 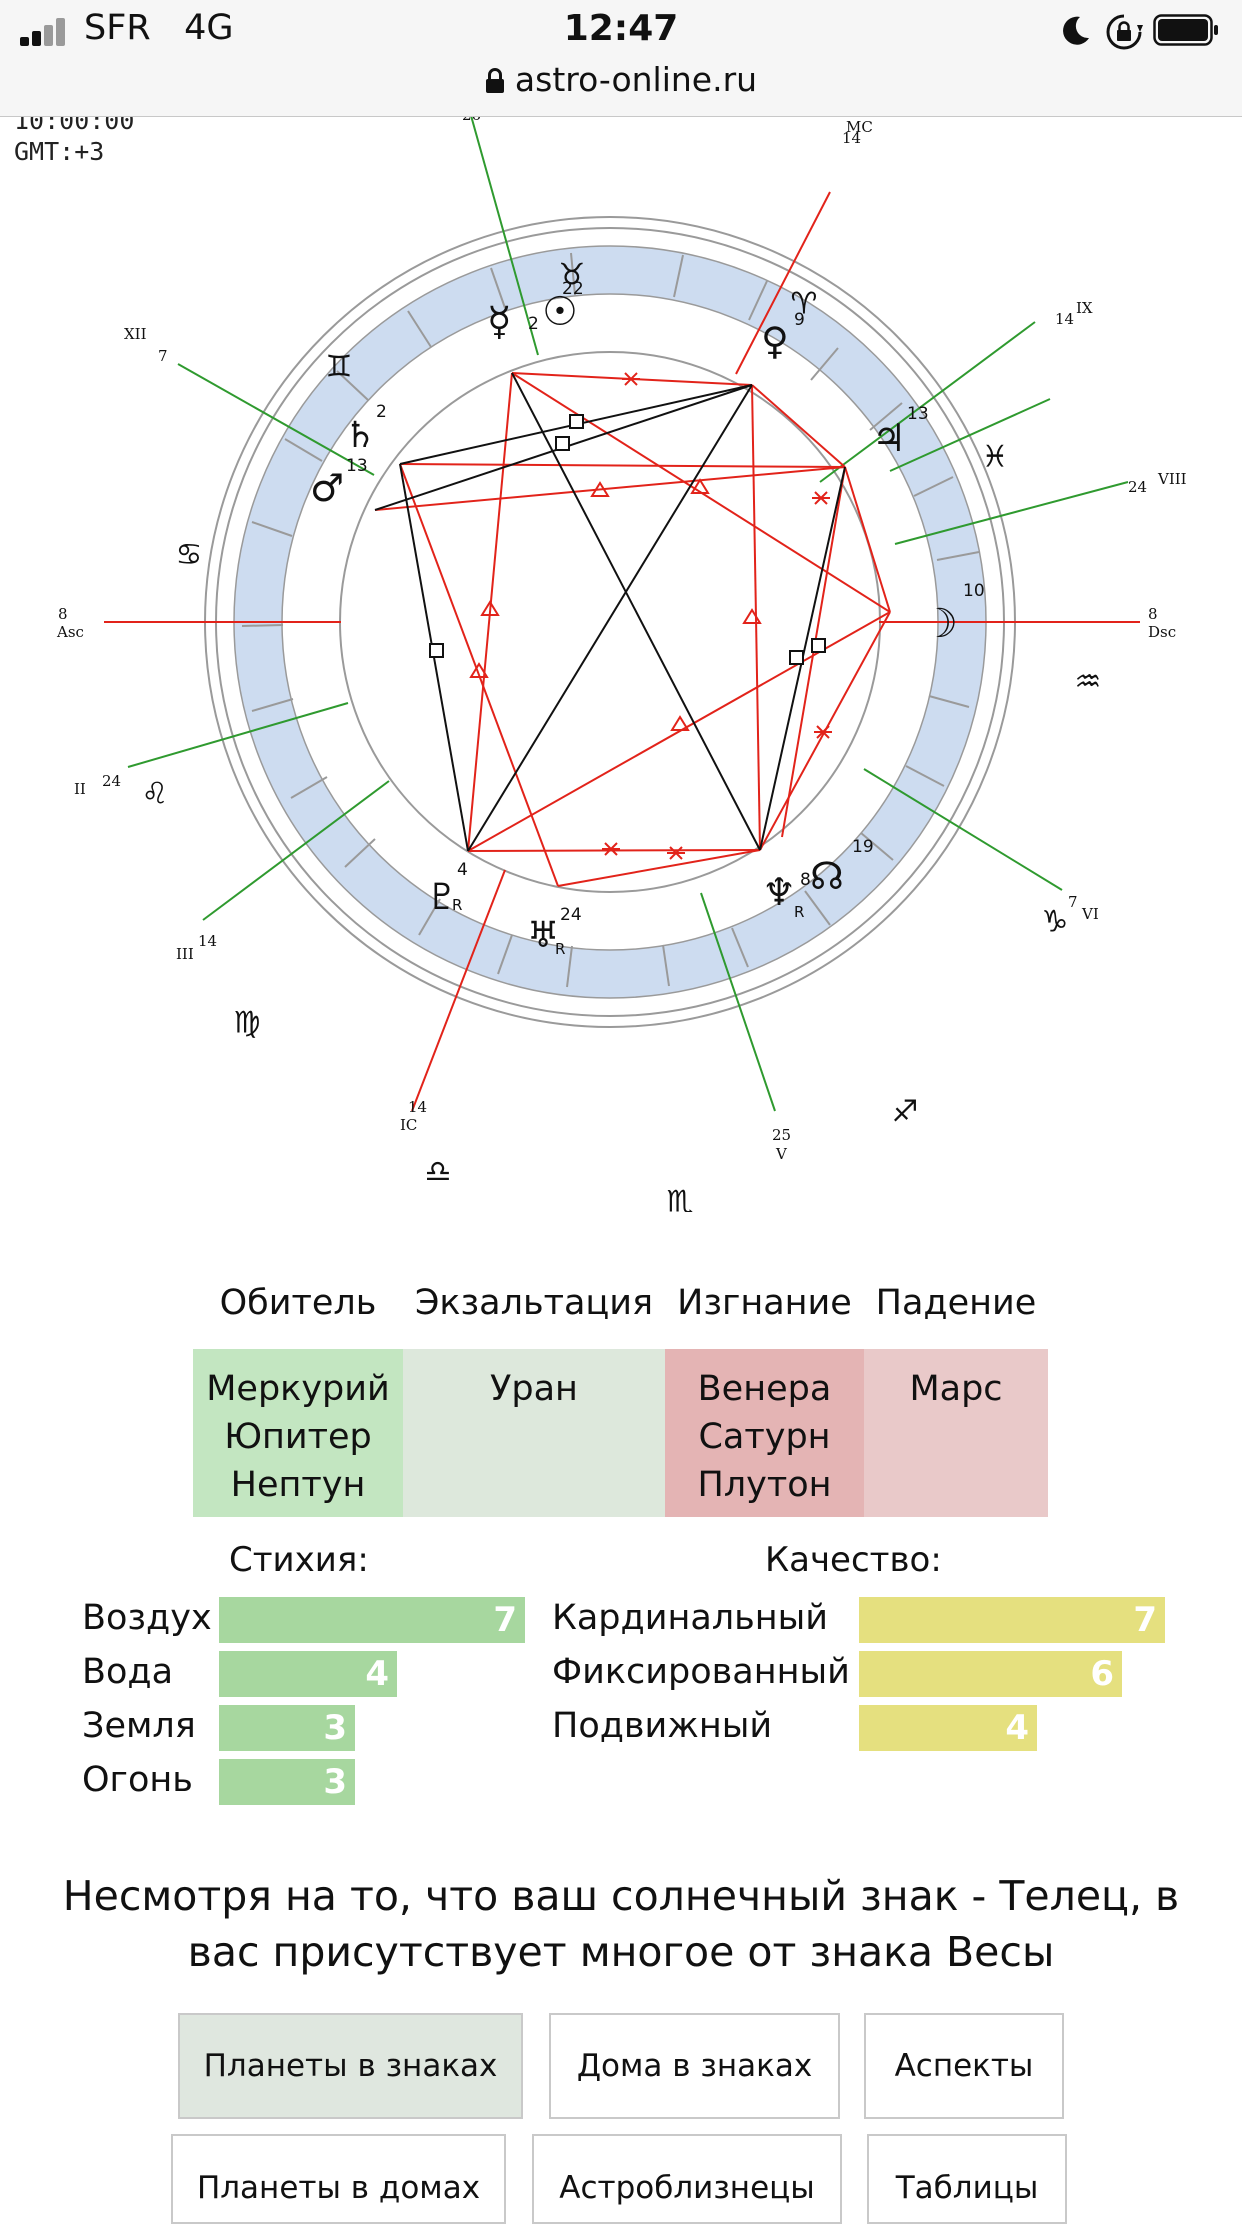 What do you see at coordinates (1064, 319) in the screenshot?
I see `house9-degree: 14` at bounding box center [1064, 319].